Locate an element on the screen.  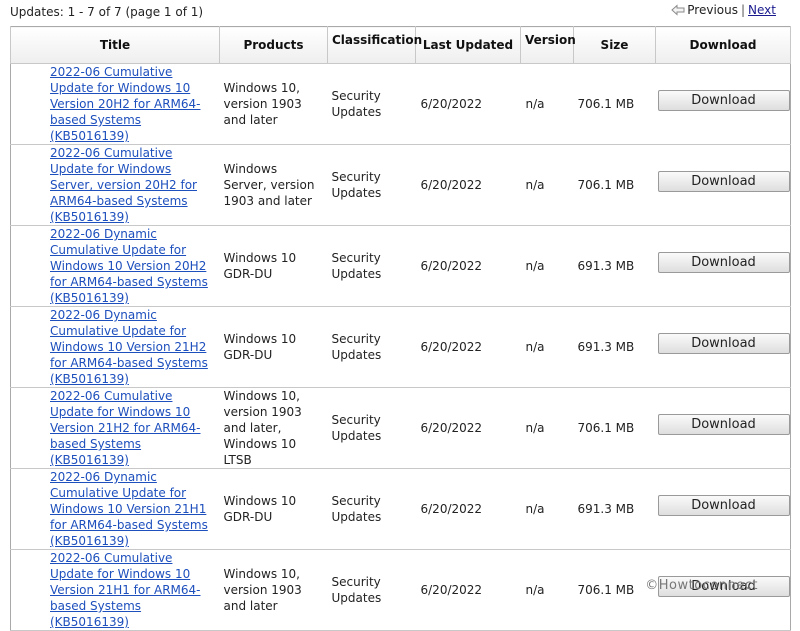
cell-products: Windows Server, version 1903 and later is located at coordinates (273, 185).